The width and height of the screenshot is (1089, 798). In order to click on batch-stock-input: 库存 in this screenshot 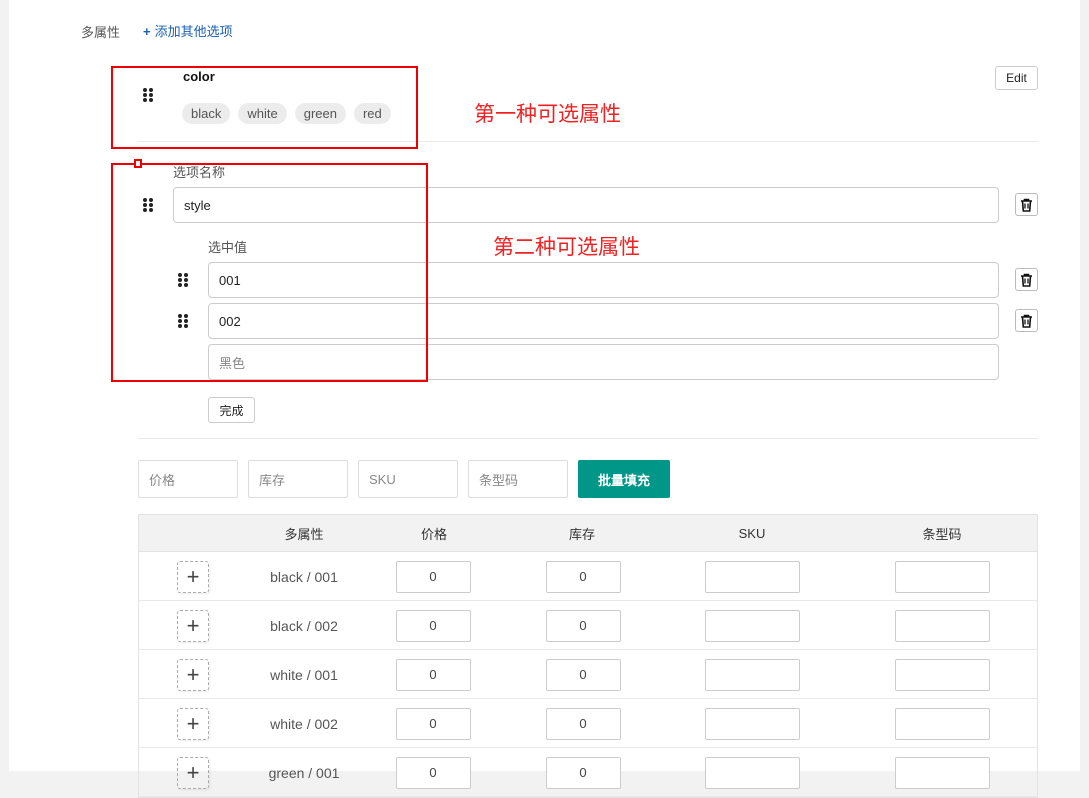, I will do `click(298, 479)`.